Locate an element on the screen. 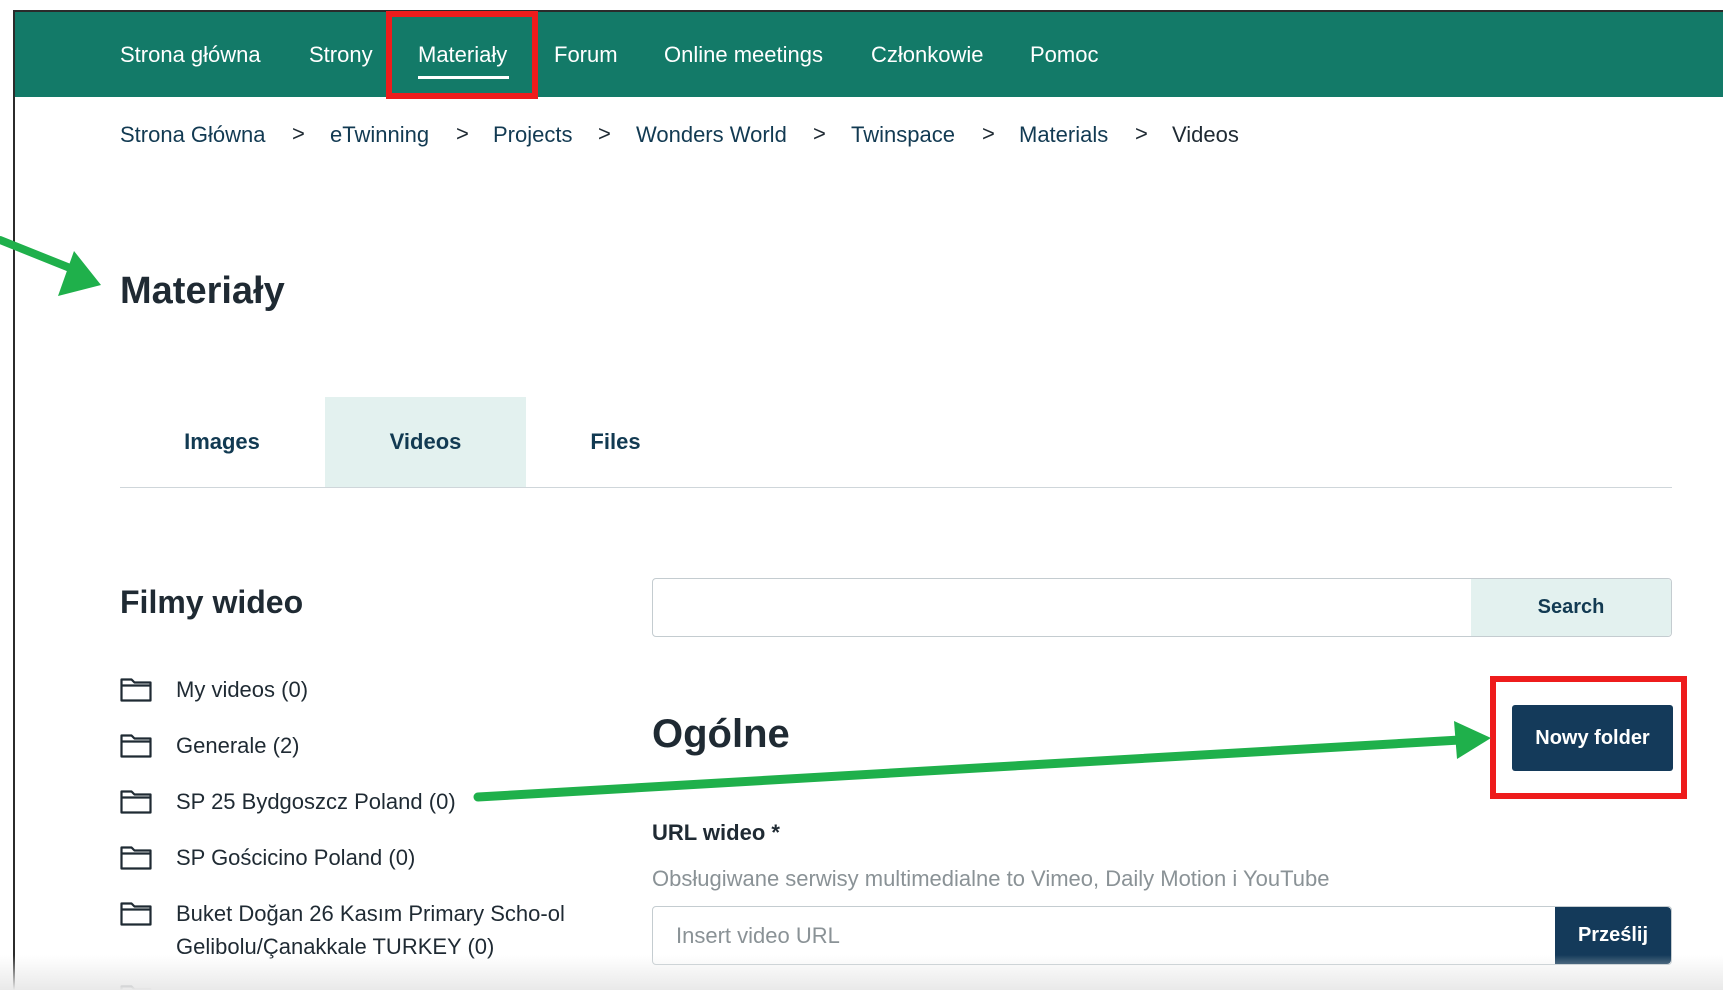 The height and width of the screenshot is (990, 1723). tab-images: Images is located at coordinates (222, 442).